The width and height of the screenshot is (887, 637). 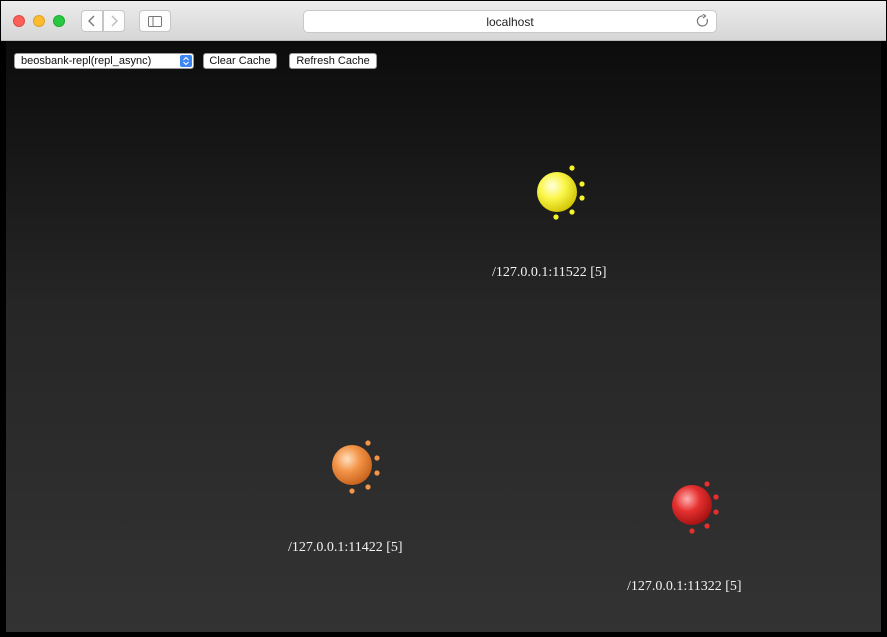 I want to click on url-text: localhost, so click(x=510, y=22).